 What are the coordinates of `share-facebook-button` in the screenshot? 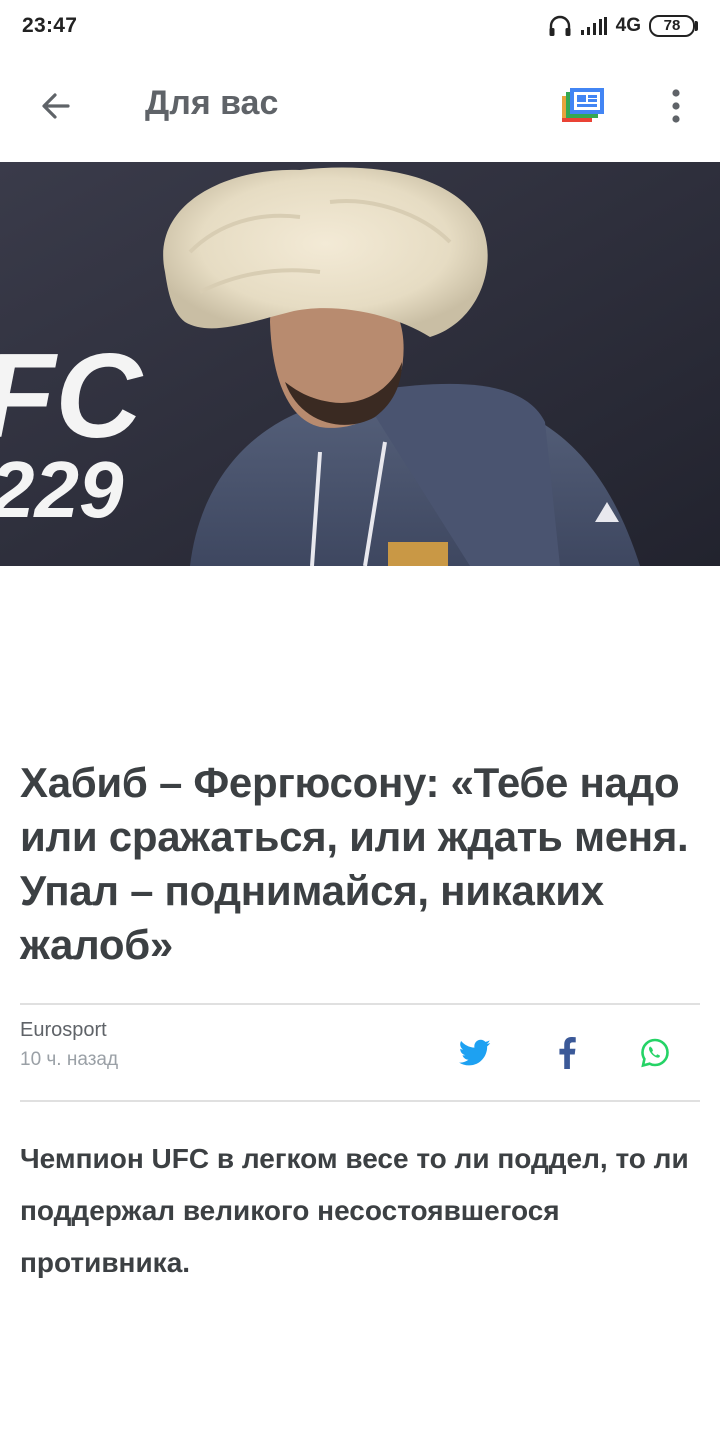 It's located at (567, 1055).